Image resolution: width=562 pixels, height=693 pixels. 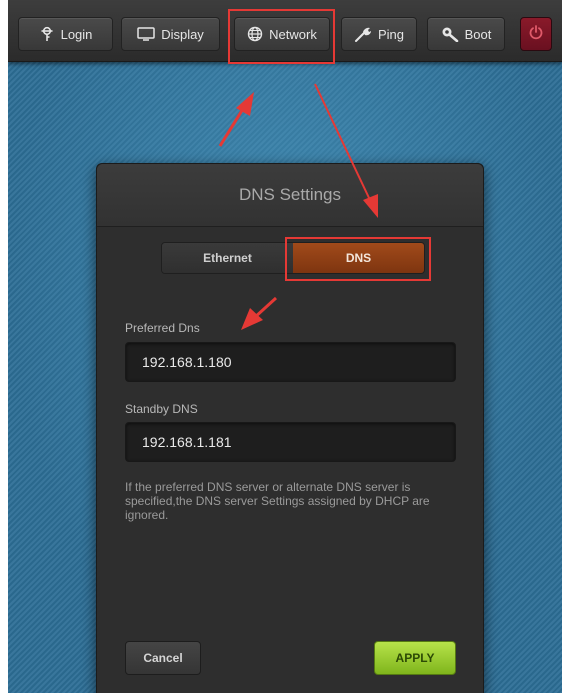 I want to click on cancel-button: Cancel, so click(x=163, y=658).